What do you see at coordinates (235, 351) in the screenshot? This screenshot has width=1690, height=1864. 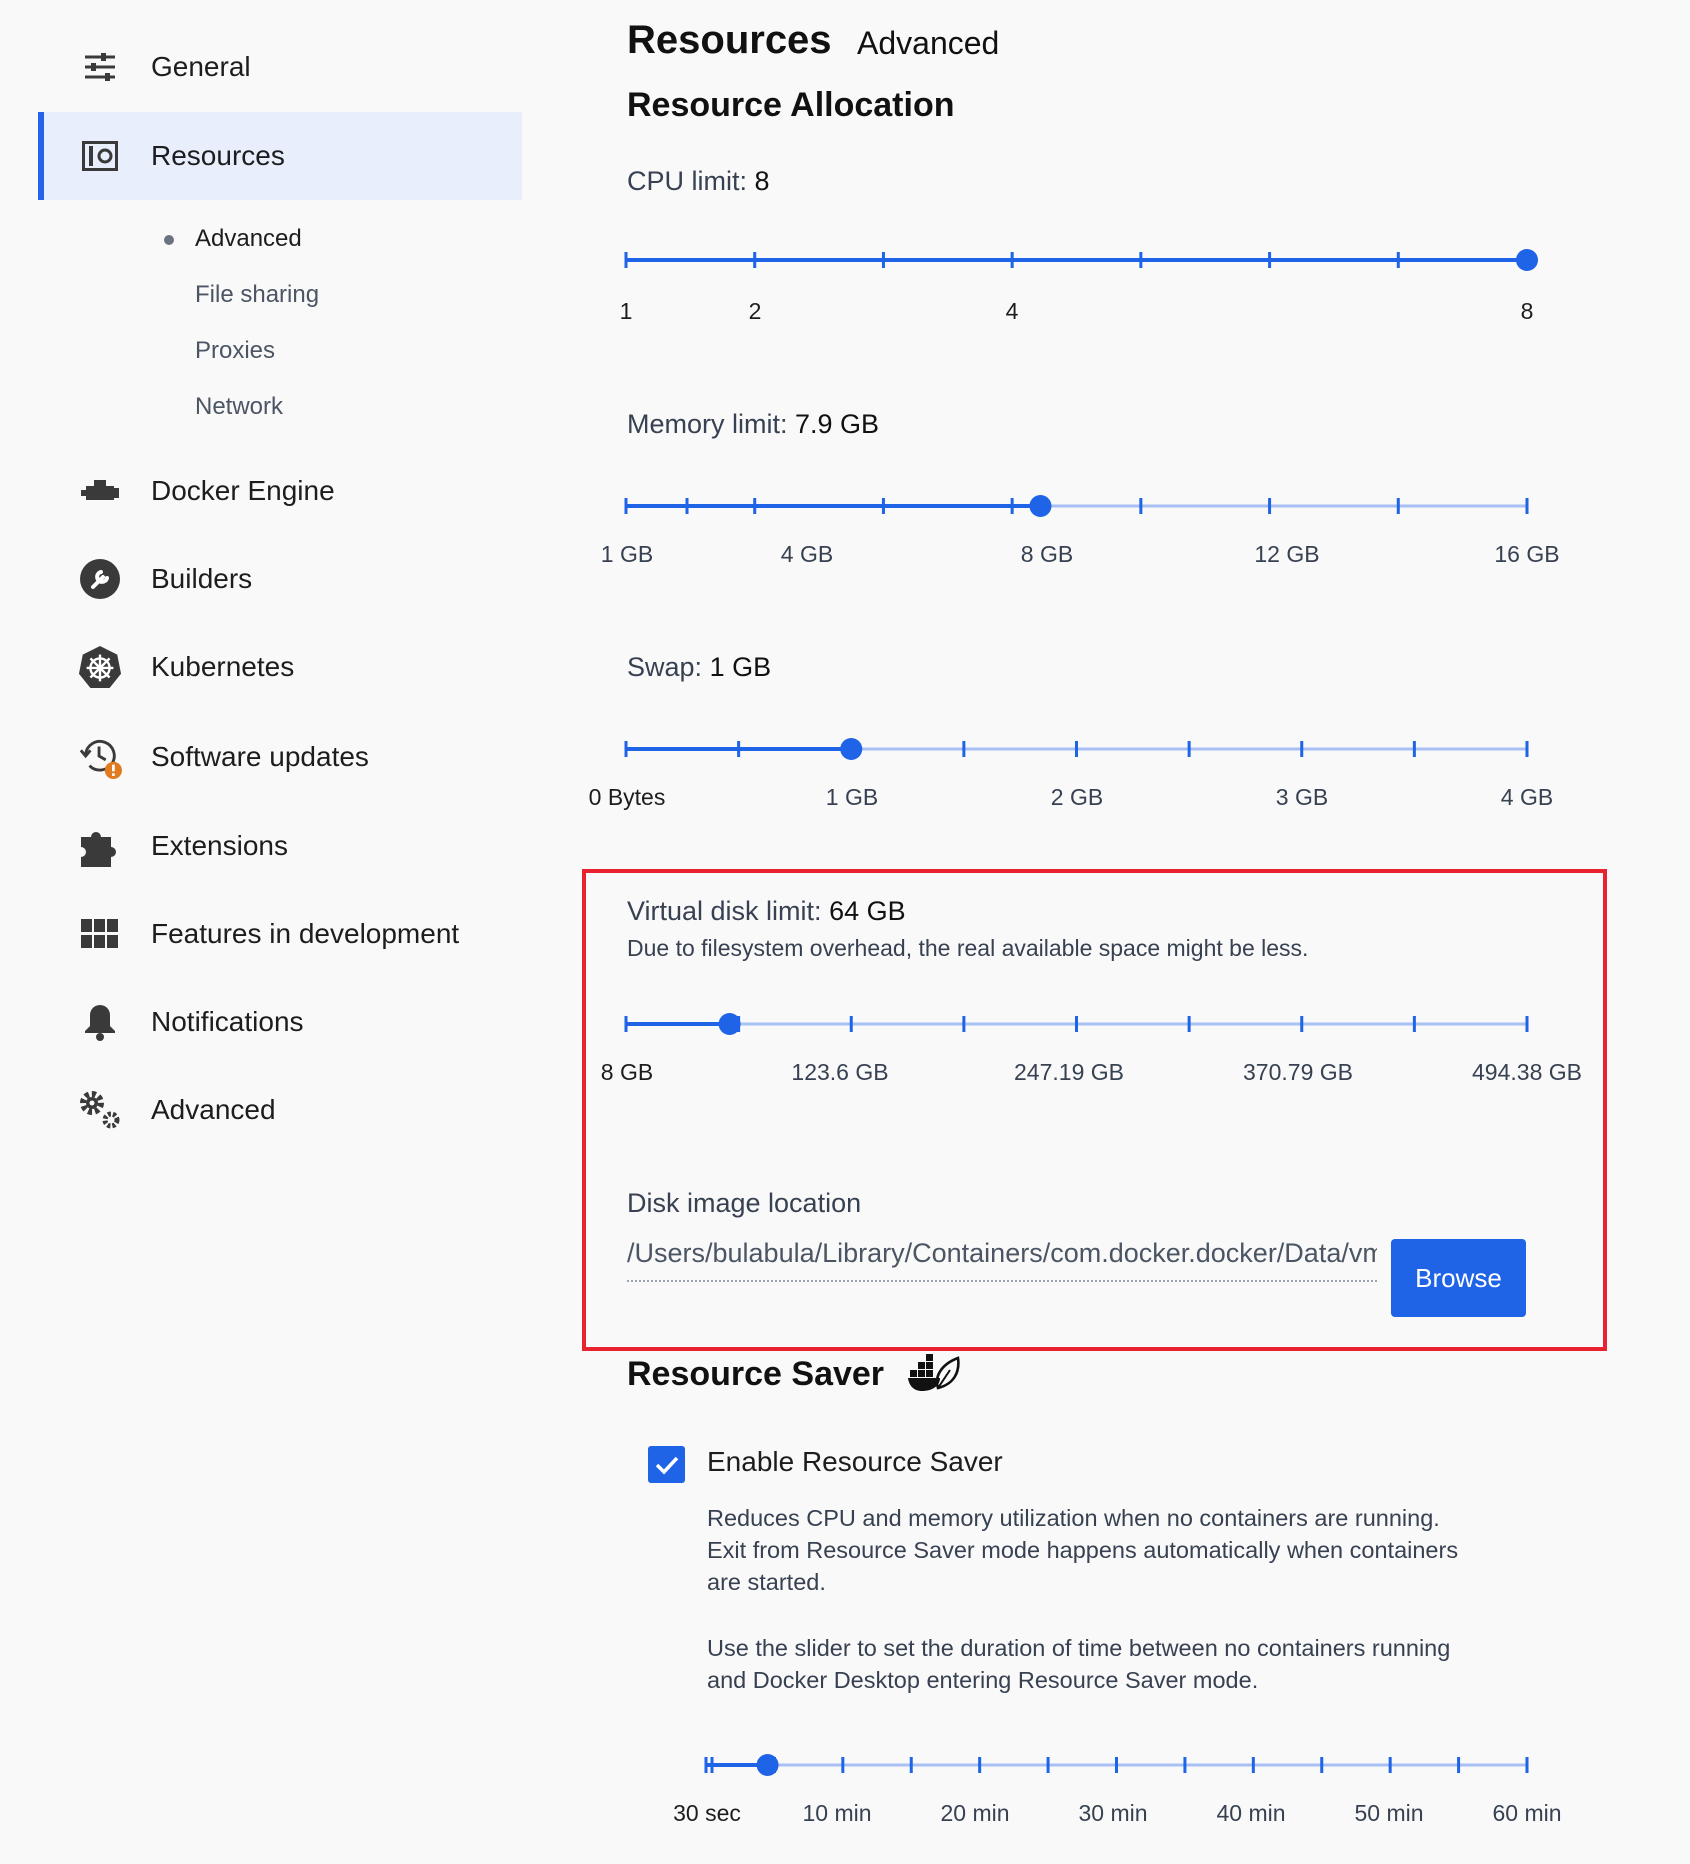 I see `subnav-proxies: Proxies` at bounding box center [235, 351].